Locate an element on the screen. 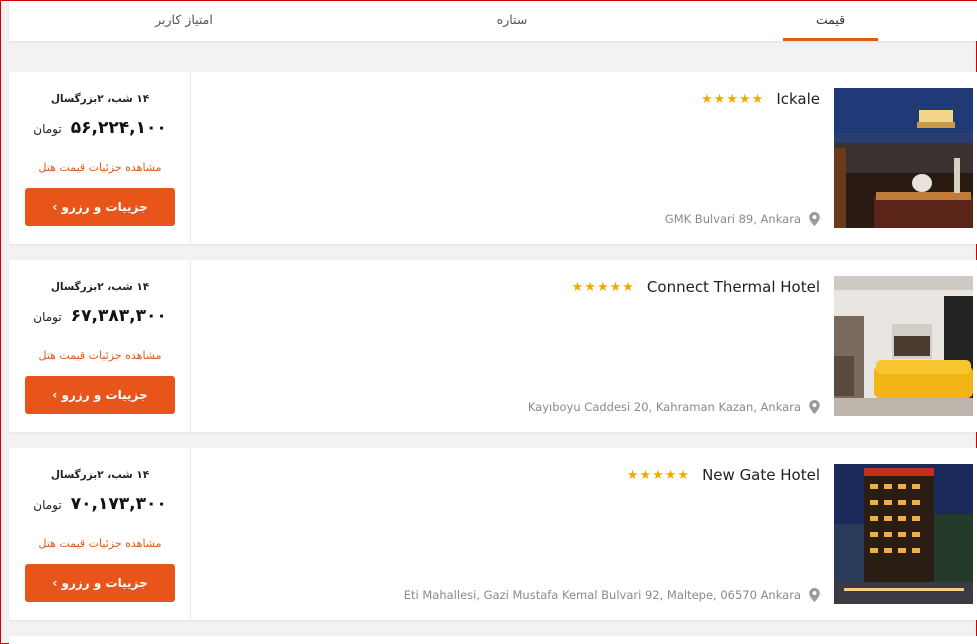  price: ۷۰,۱۷۳,۳۰۰ تومان is located at coordinates (100, 504).